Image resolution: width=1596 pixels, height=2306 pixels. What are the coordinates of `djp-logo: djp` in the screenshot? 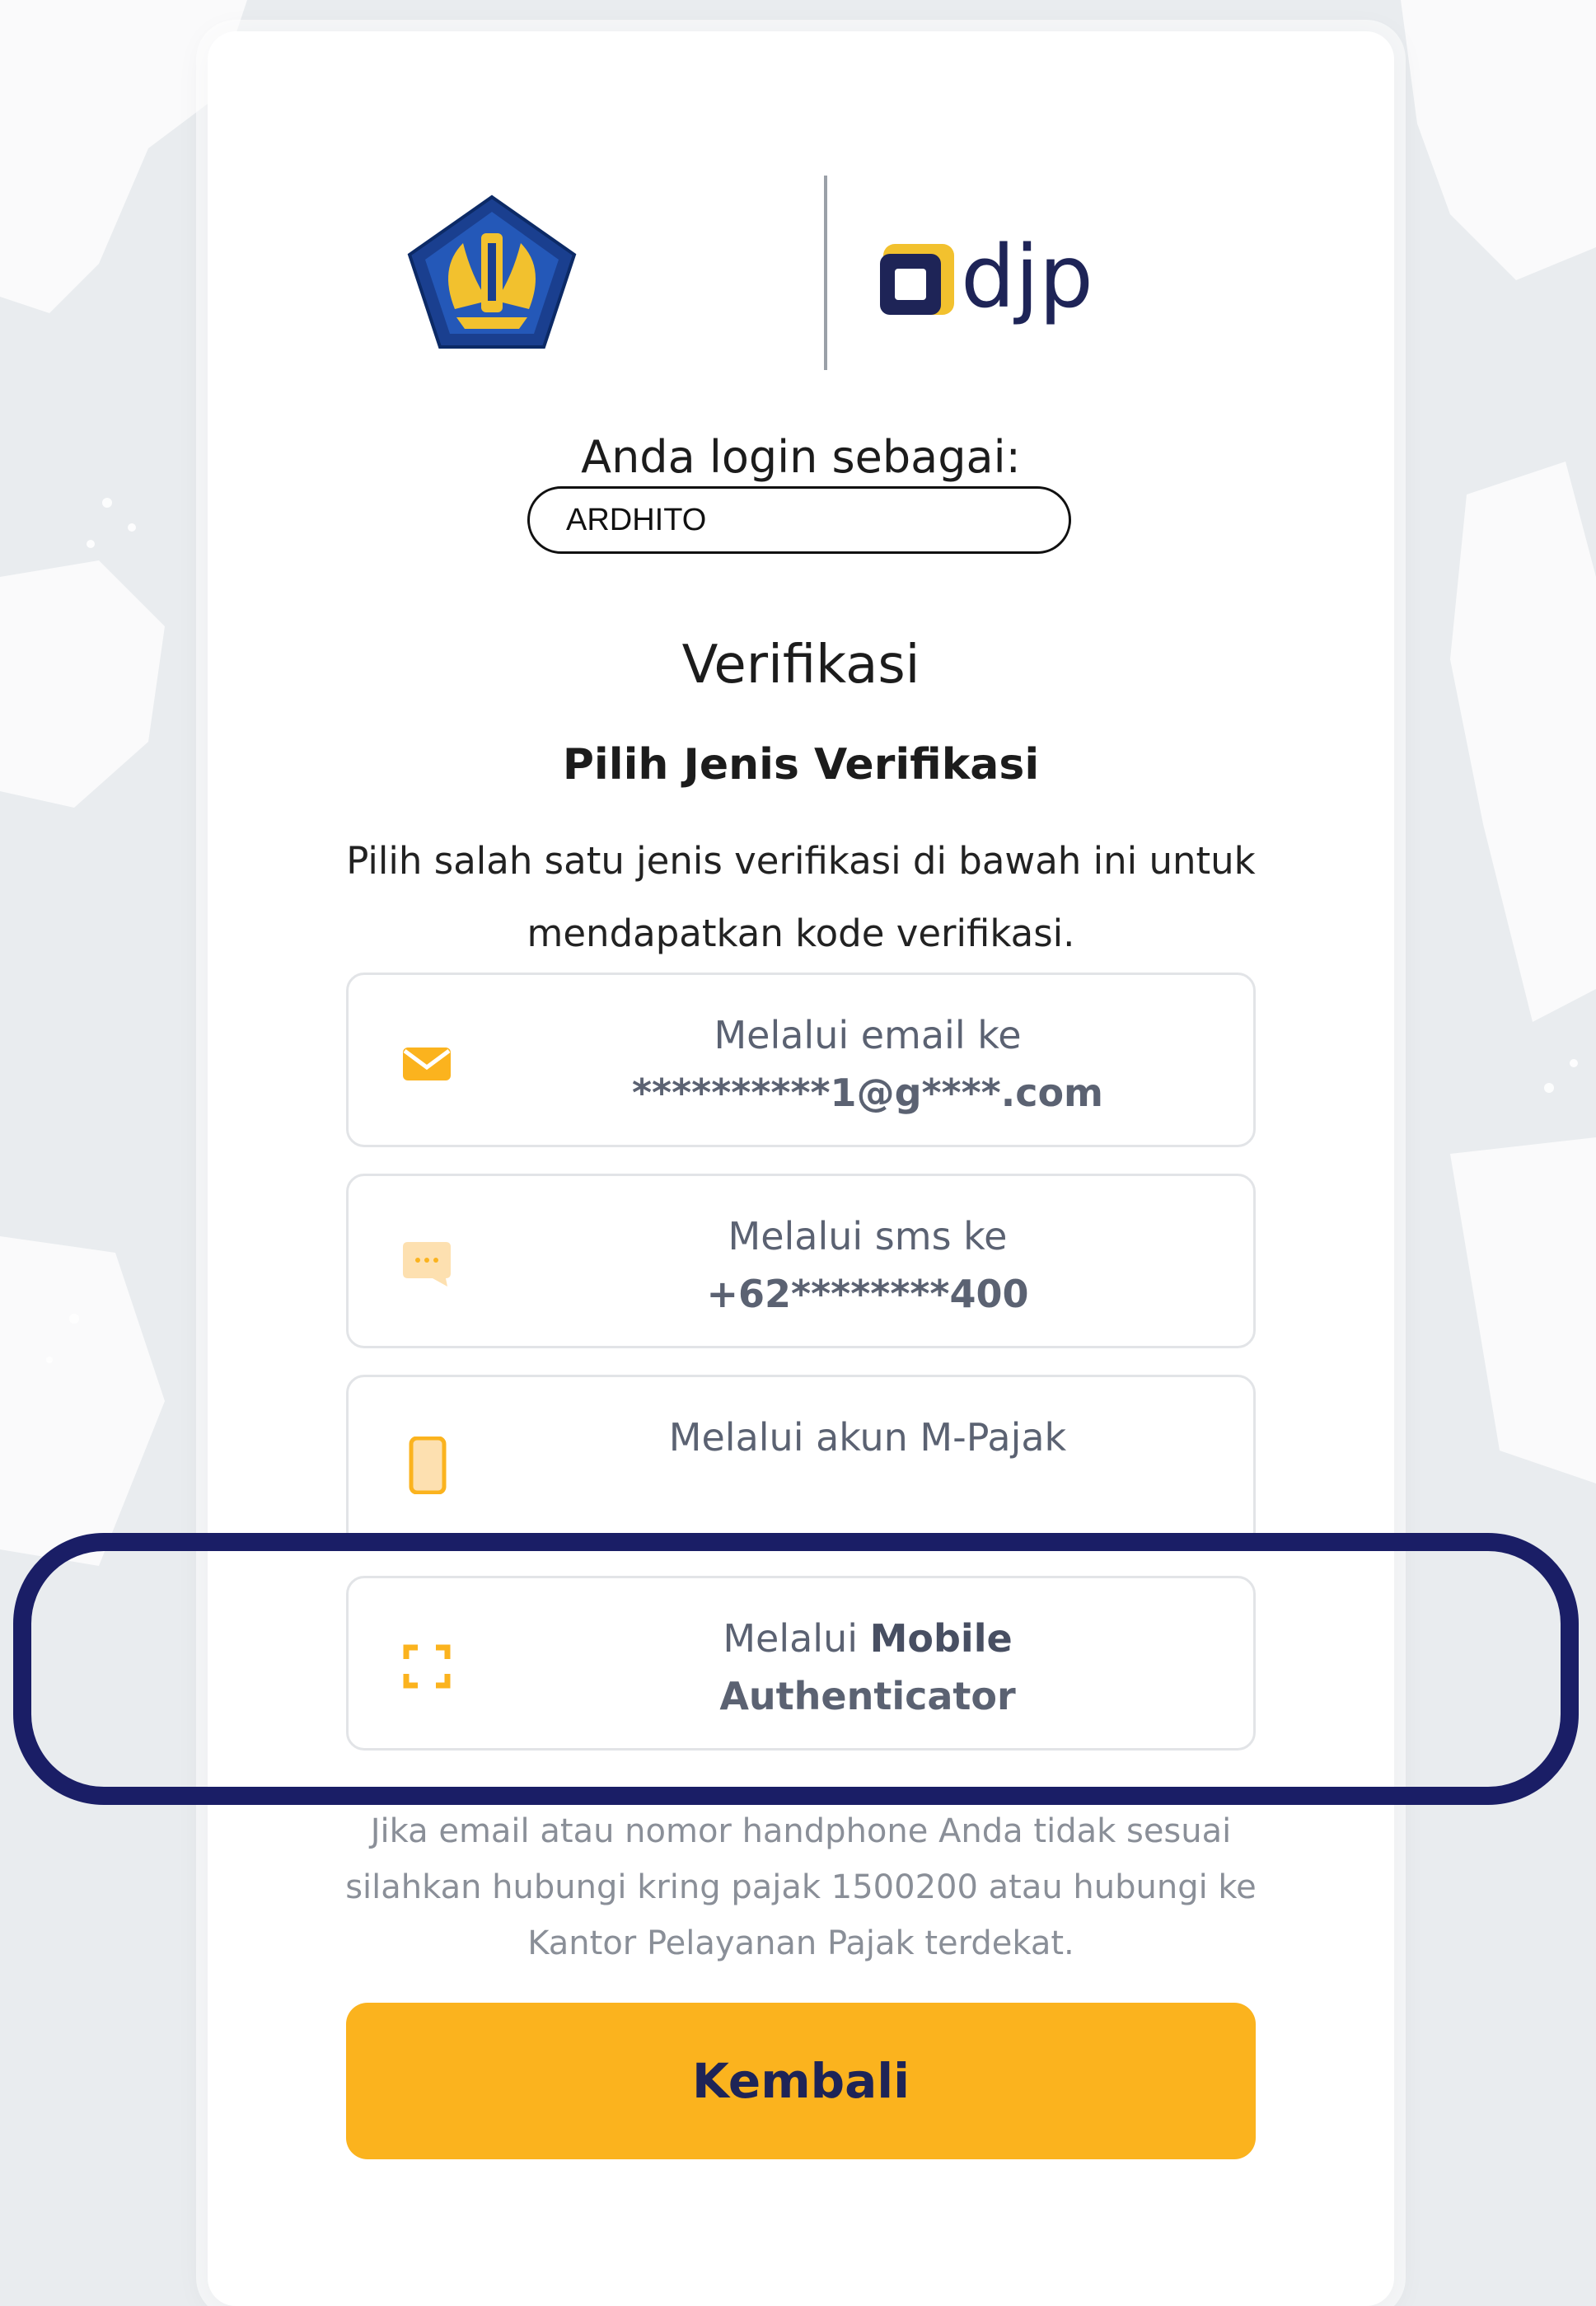 It's located at (986, 277).